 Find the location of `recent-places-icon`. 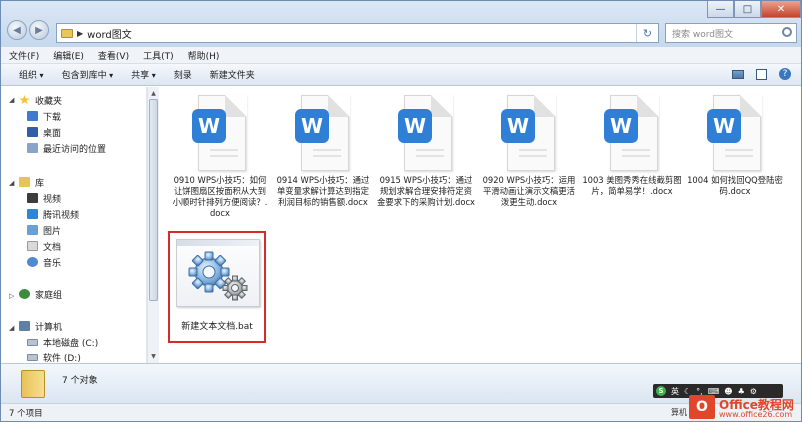

recent-places-icon is located at coordinates (32, 148).